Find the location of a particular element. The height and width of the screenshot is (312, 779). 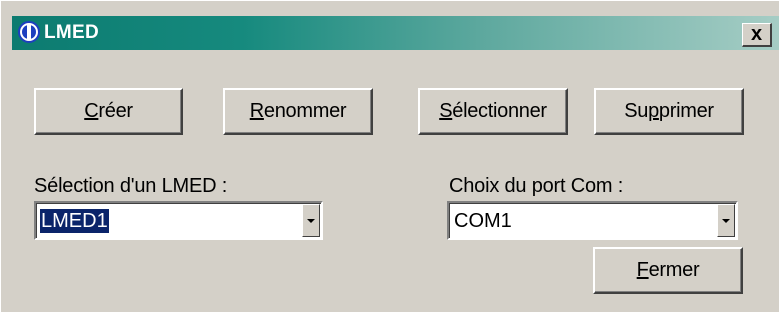

lmed-selection-label: Sélection d'un LMED : is located at coordinates (131, 186).